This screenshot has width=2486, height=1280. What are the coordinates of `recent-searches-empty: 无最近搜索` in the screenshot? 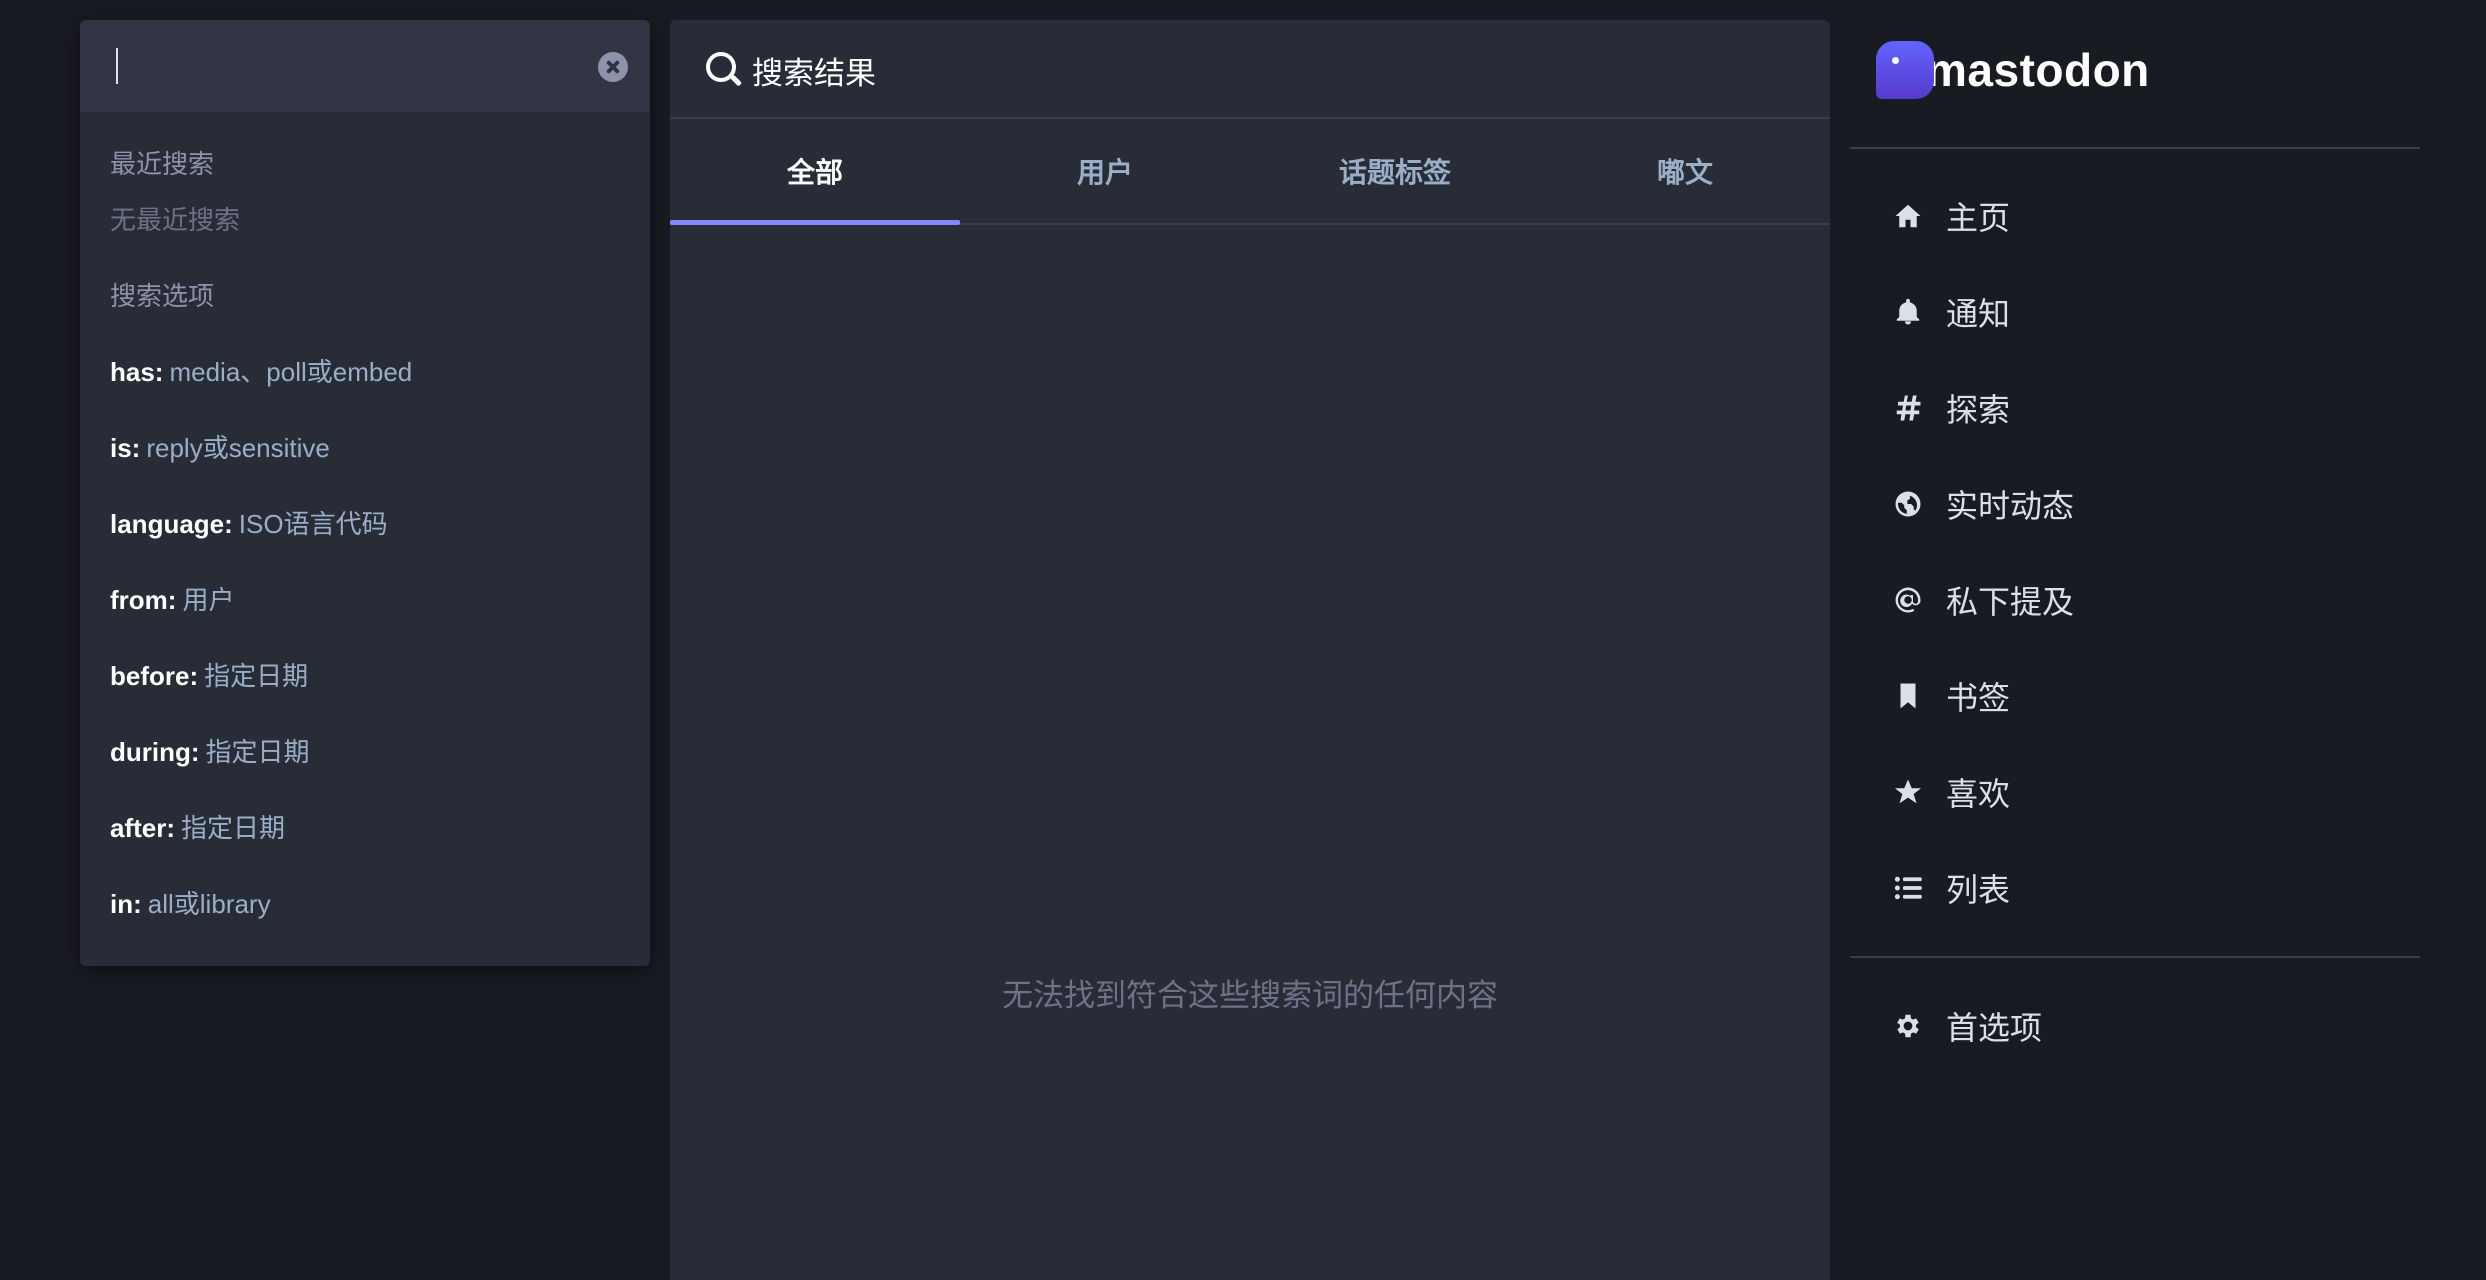 It's located at (175, 220).